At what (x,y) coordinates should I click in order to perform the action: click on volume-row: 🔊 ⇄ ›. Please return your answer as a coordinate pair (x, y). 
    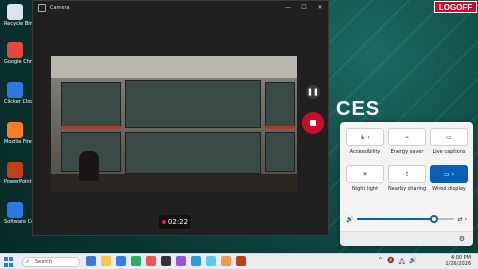
    Looking at the image, I should click on (406, 219).